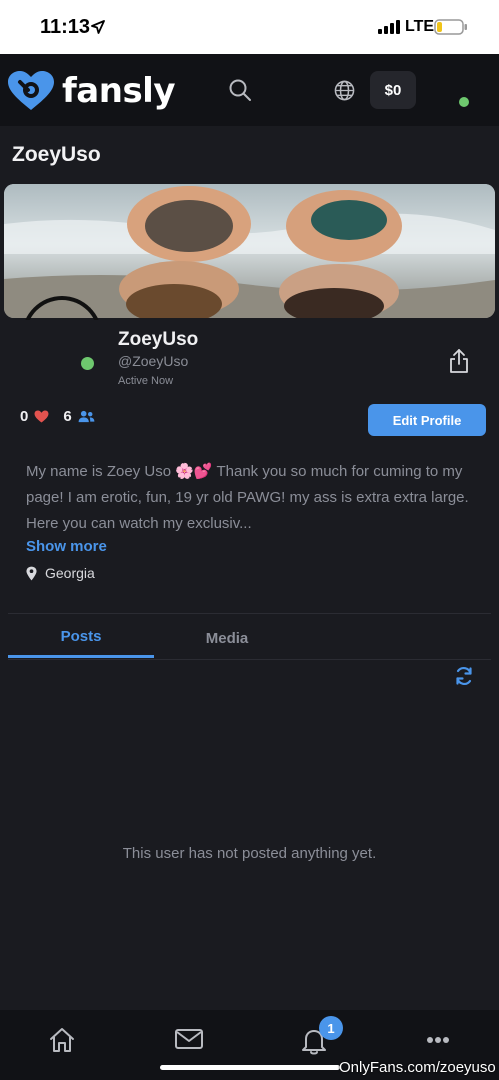 This screenshot has height=1080, width=499. What do you see at coordinates (56, 154) in the screenshot?
I see `page-title: ZoeyUso` at bounding box center [56, 154].